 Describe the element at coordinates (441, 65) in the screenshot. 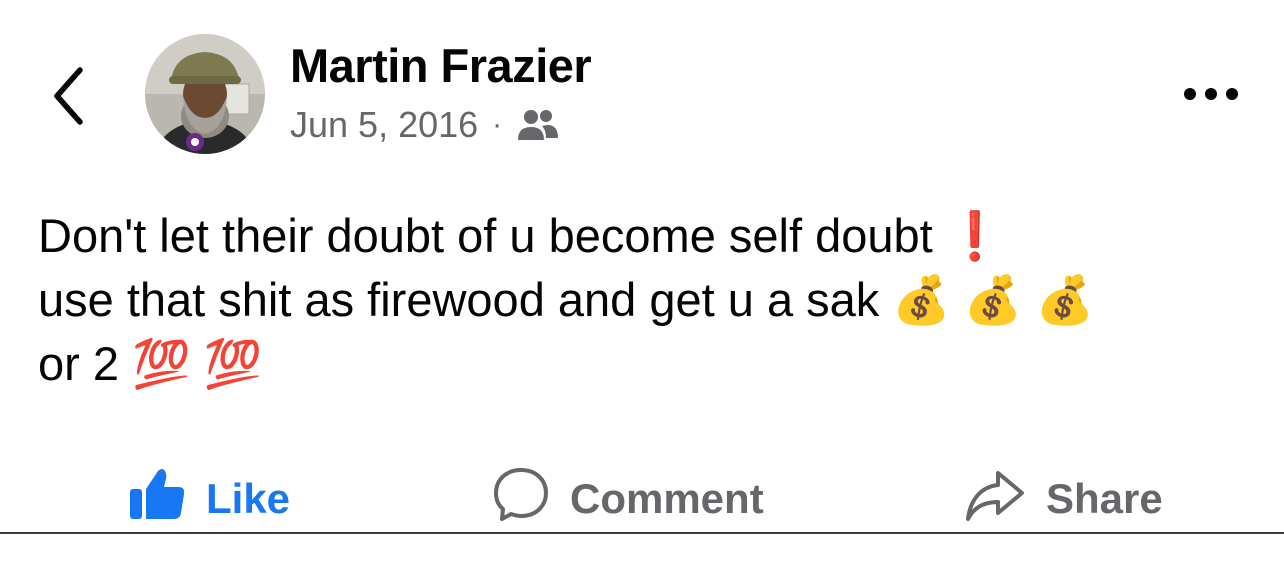

I see `author-name: Martin Frazier` at that location.